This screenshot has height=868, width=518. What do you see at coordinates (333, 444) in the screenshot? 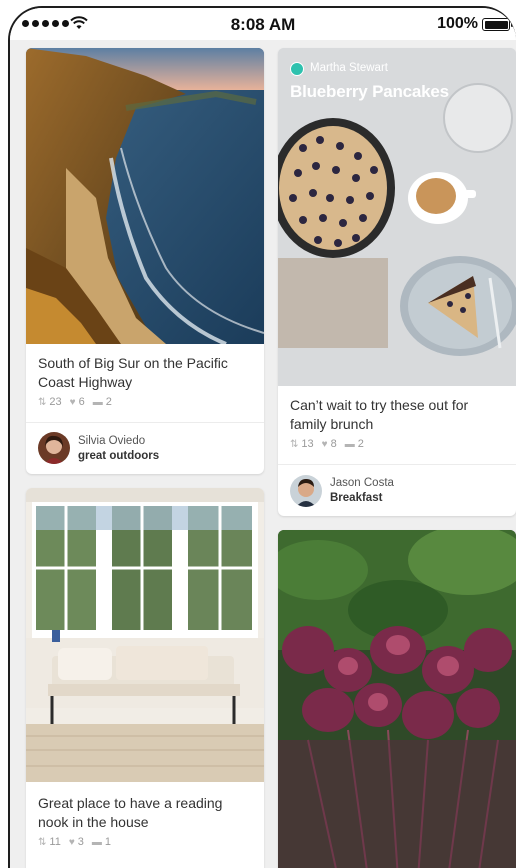
I see `like-count-value: 8` at bounding box center [333, 444].